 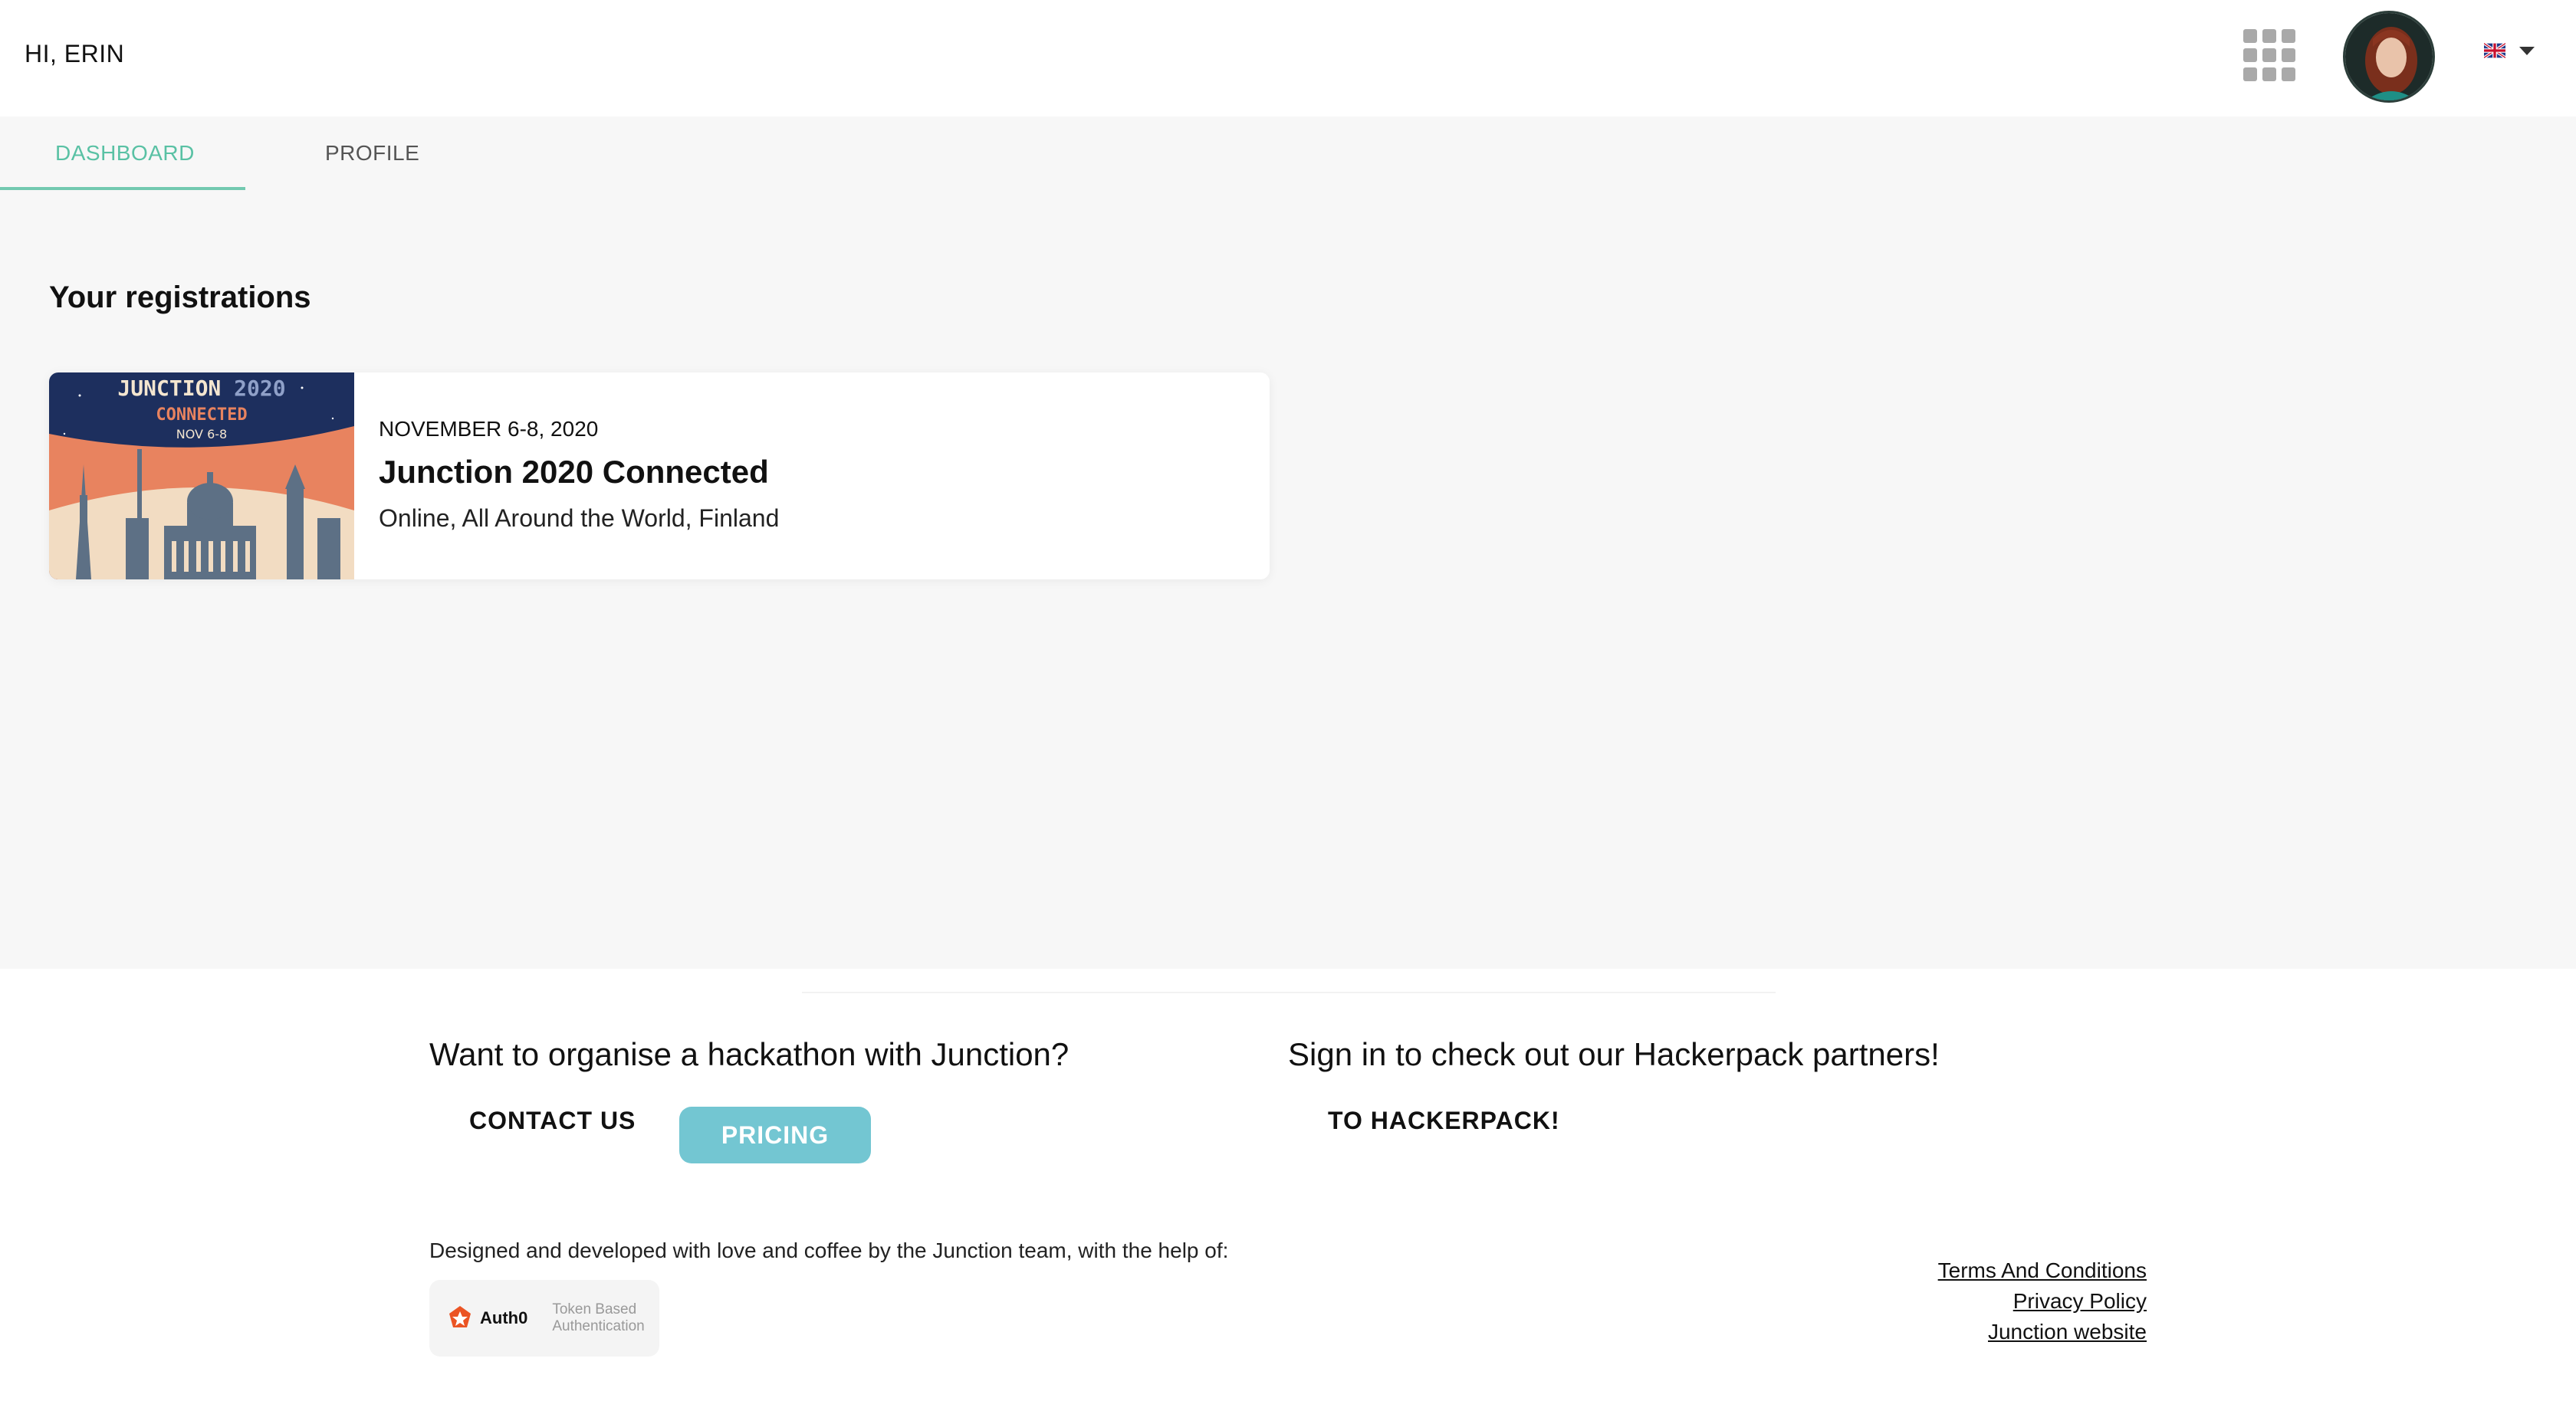 I want to click on chevron-down-icon, so click(x=2527, y=50).